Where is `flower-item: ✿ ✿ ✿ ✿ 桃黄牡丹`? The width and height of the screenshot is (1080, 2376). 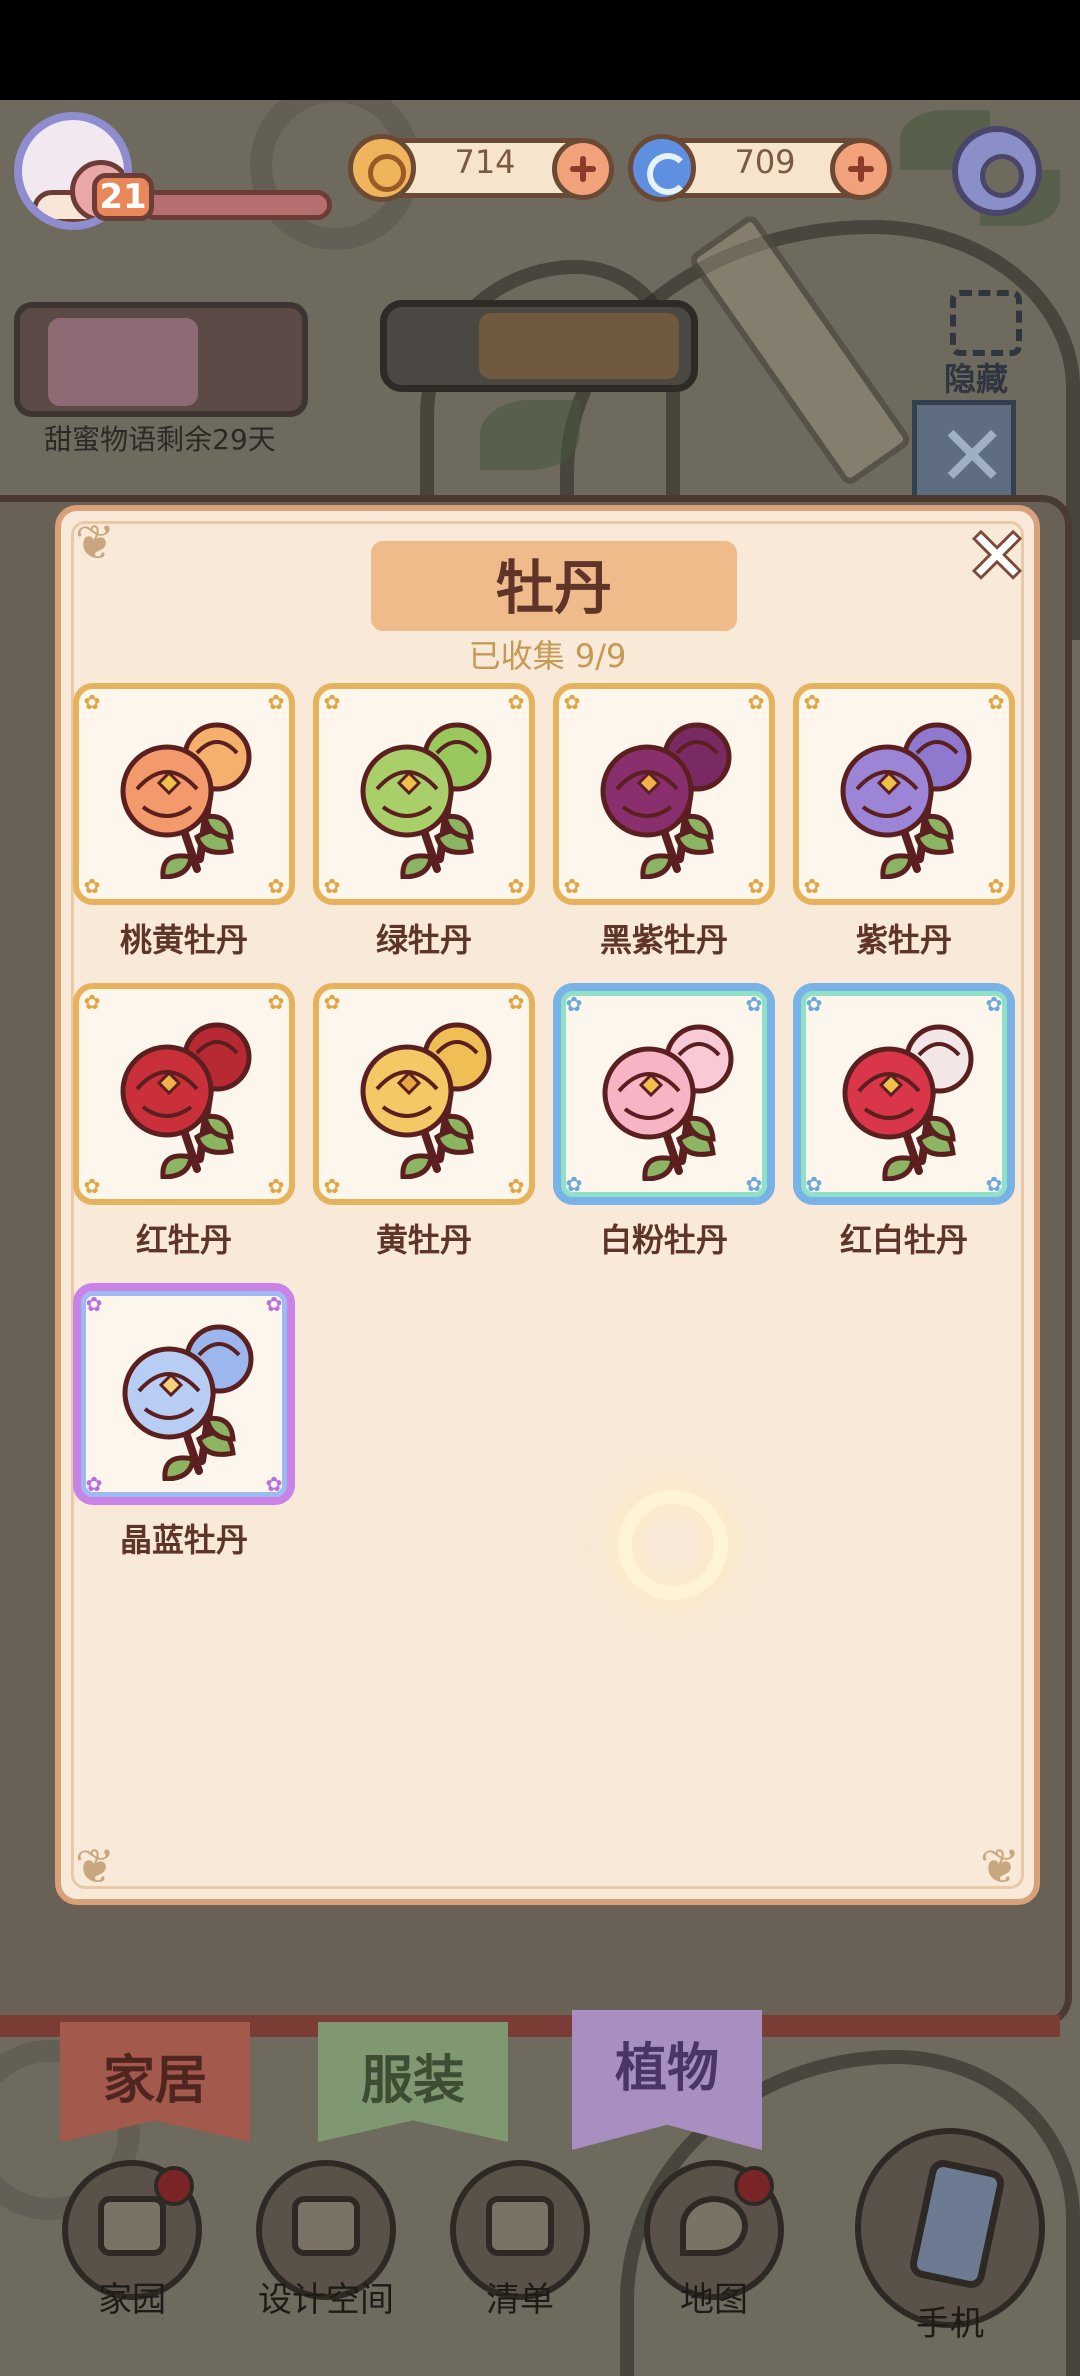 flower-item: ✿ ✿ ✿ ✿ 桃黄牡丹 is located at coordinates (184, 828).